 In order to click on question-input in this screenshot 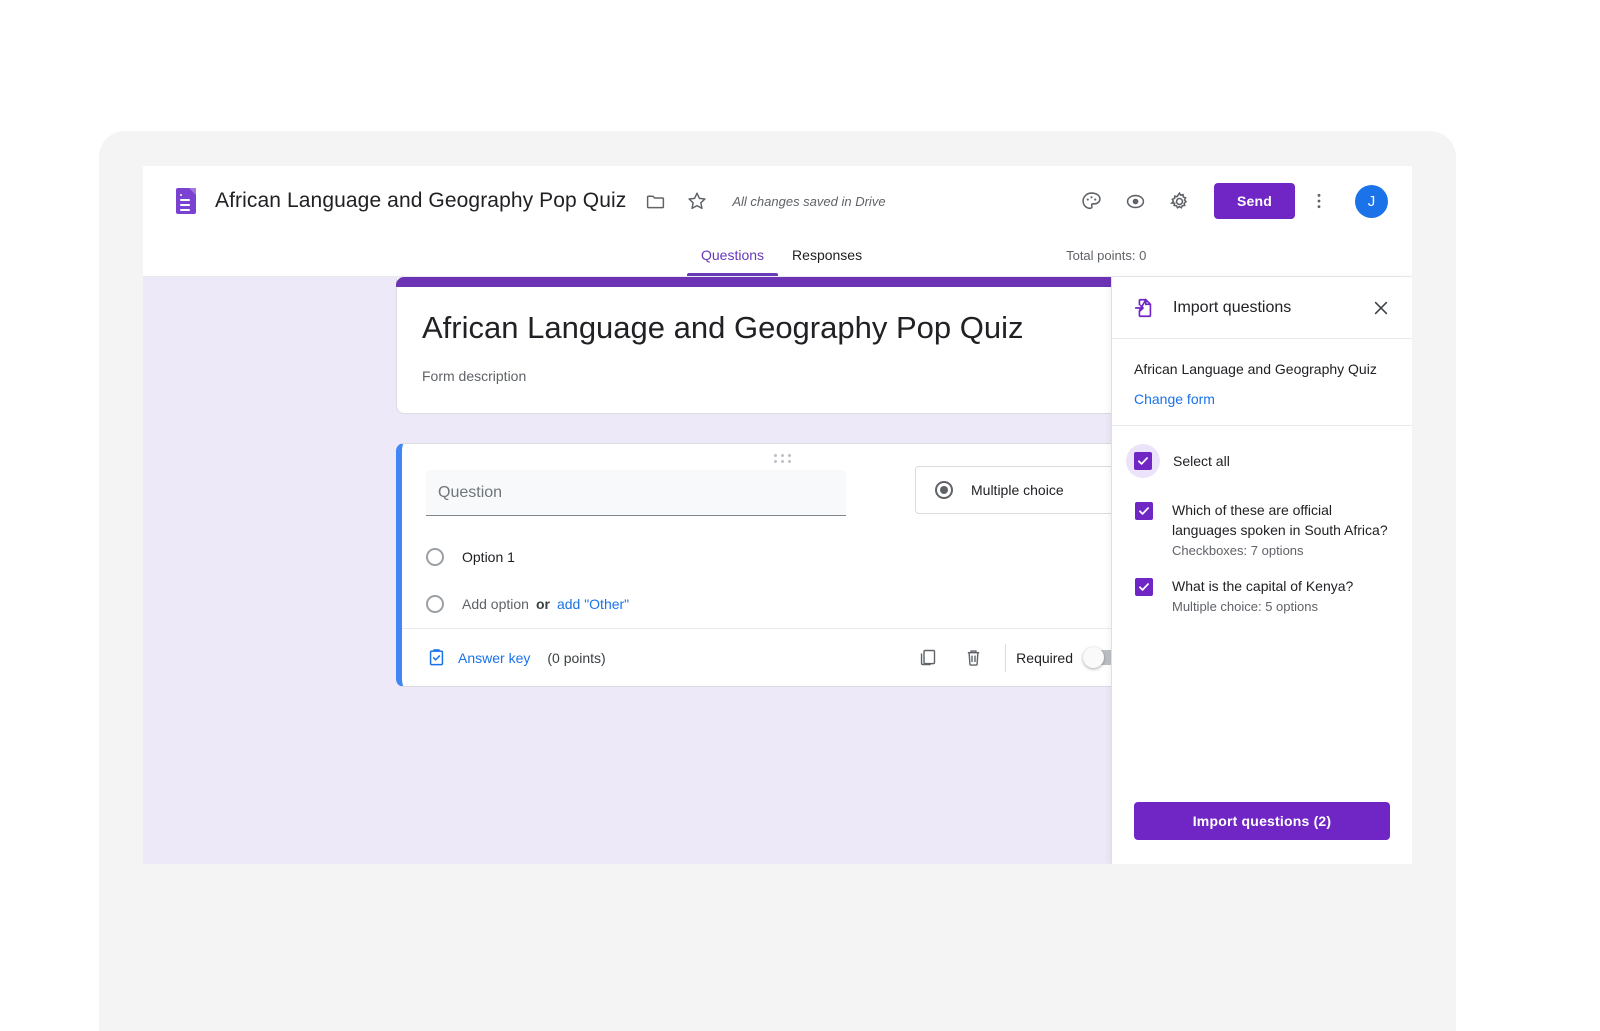, I will do `click(636, 493)`.